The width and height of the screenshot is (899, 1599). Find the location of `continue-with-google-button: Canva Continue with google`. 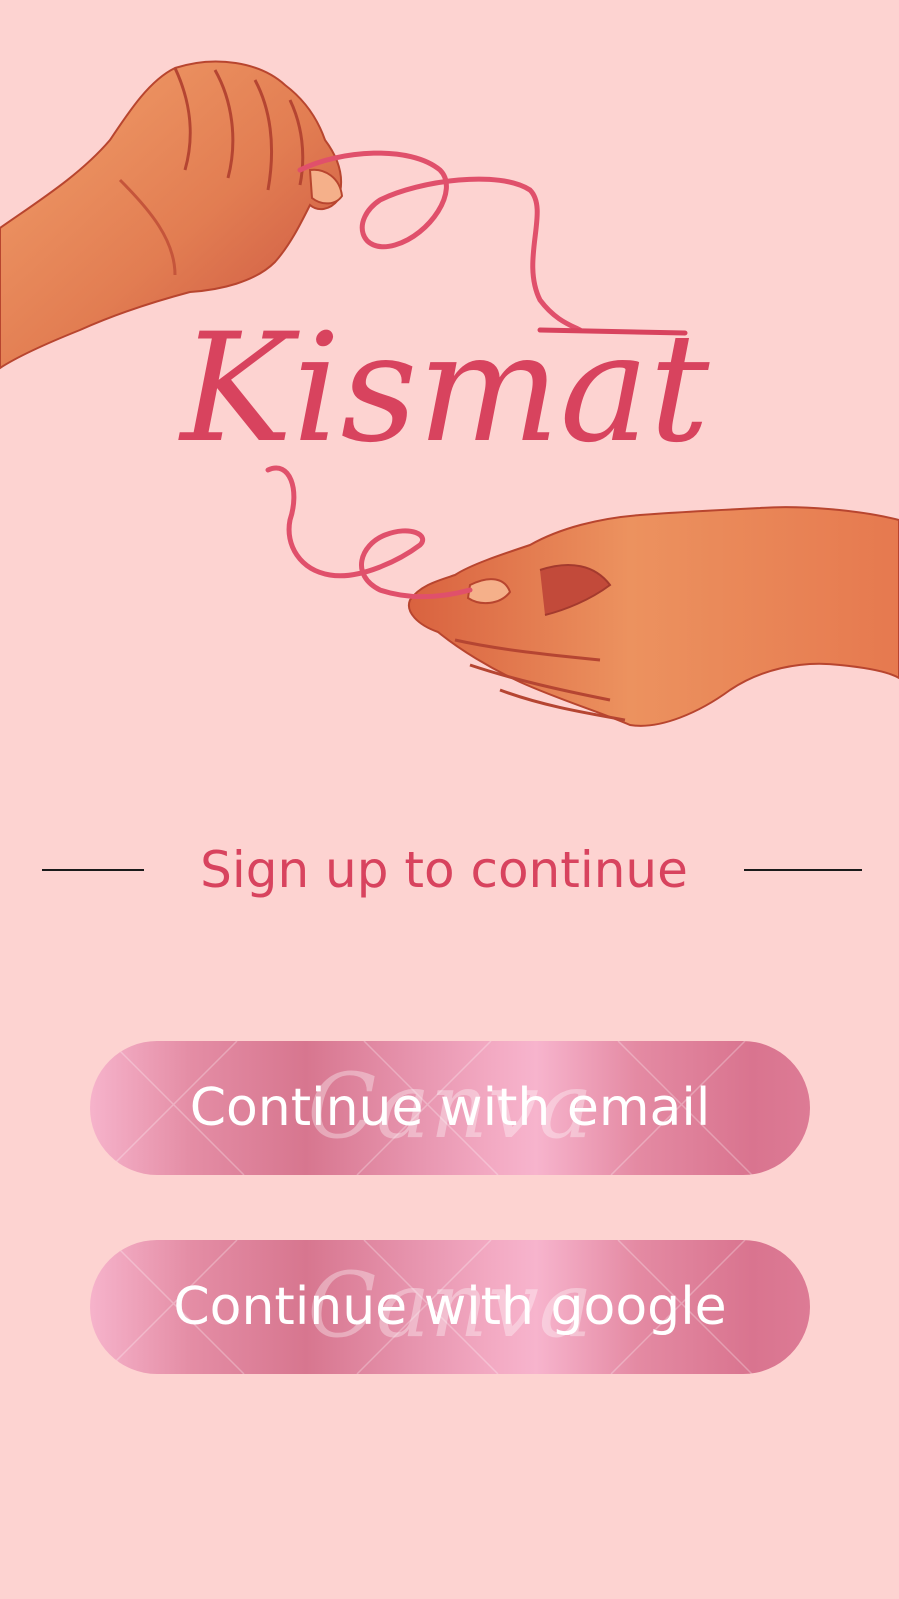

continue-with-google-button: Canva Continue with google is located at coordinates (450, 1307).